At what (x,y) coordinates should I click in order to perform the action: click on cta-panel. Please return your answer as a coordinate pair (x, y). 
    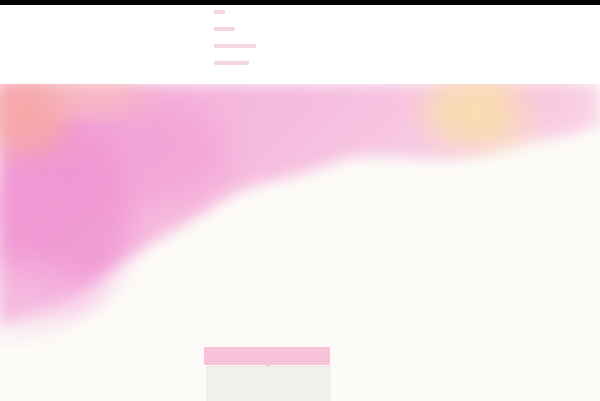
    Looking at the image, I should click on (268, 383).